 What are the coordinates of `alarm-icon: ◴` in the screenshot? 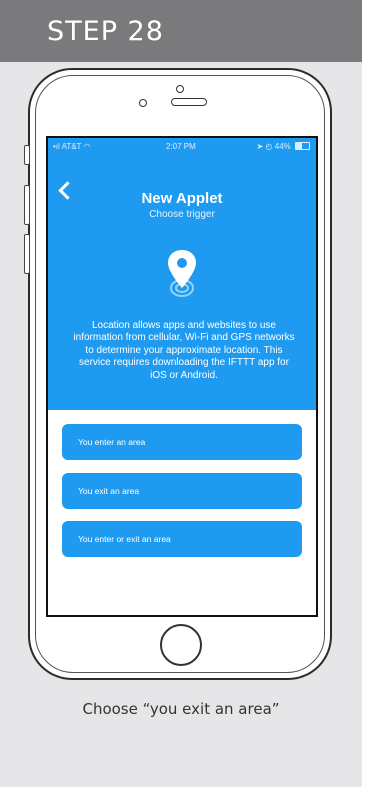 It's located at (269, 146).